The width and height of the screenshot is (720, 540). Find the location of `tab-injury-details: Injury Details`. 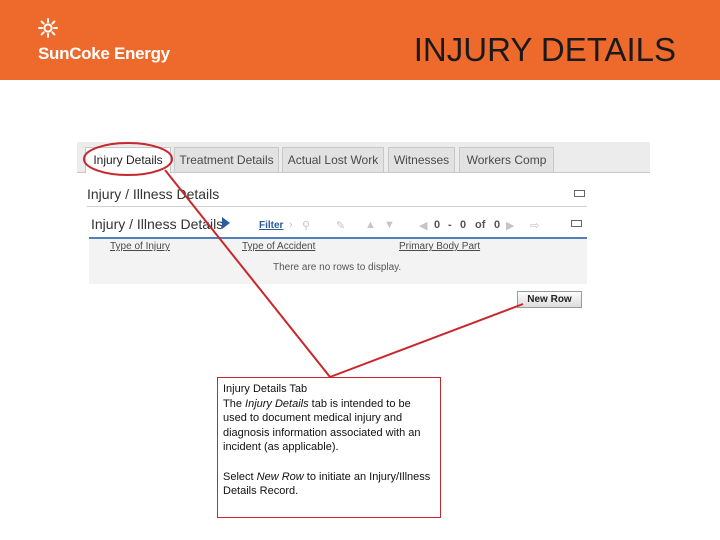

tab-injury-details: Injury Details is located at coordinates (128, 160).